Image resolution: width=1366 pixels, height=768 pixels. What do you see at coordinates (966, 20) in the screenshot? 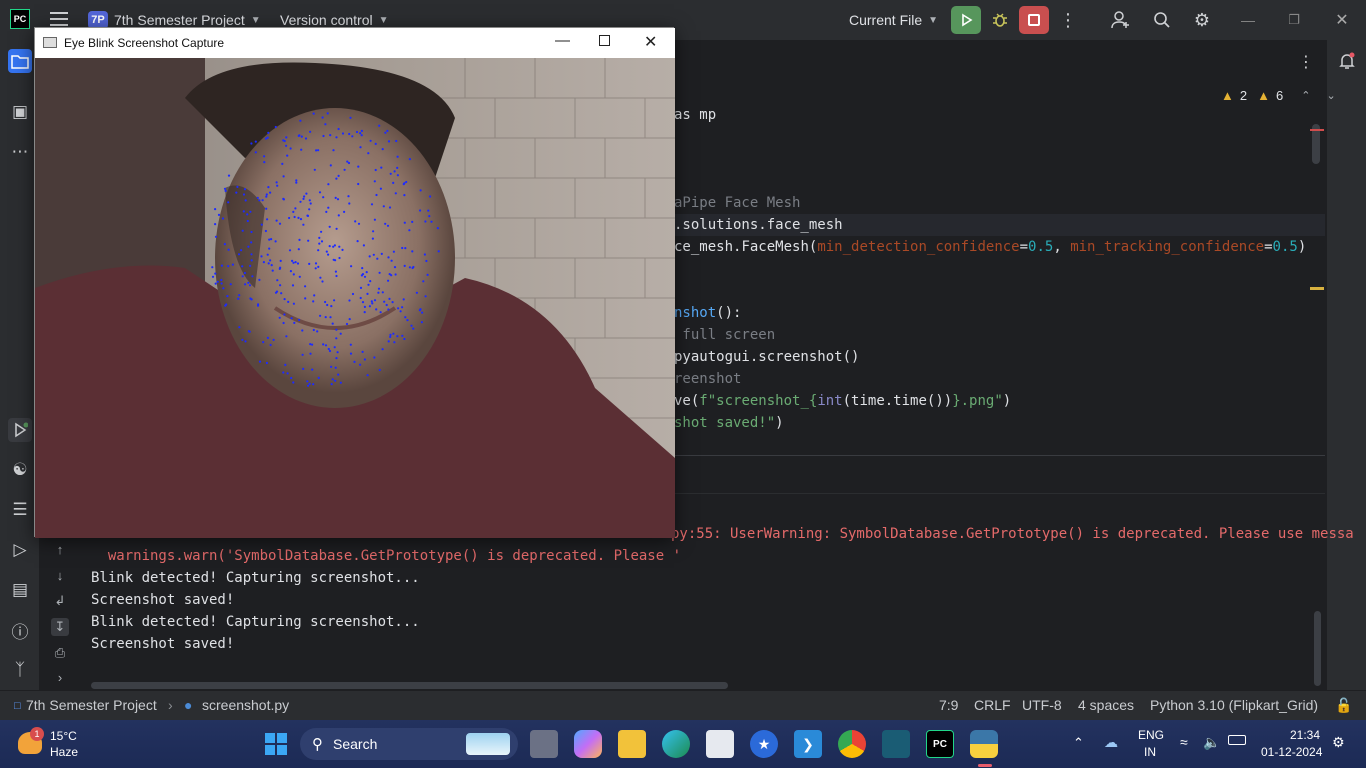
I see `rerun-button` at bounding box center [966, 20].